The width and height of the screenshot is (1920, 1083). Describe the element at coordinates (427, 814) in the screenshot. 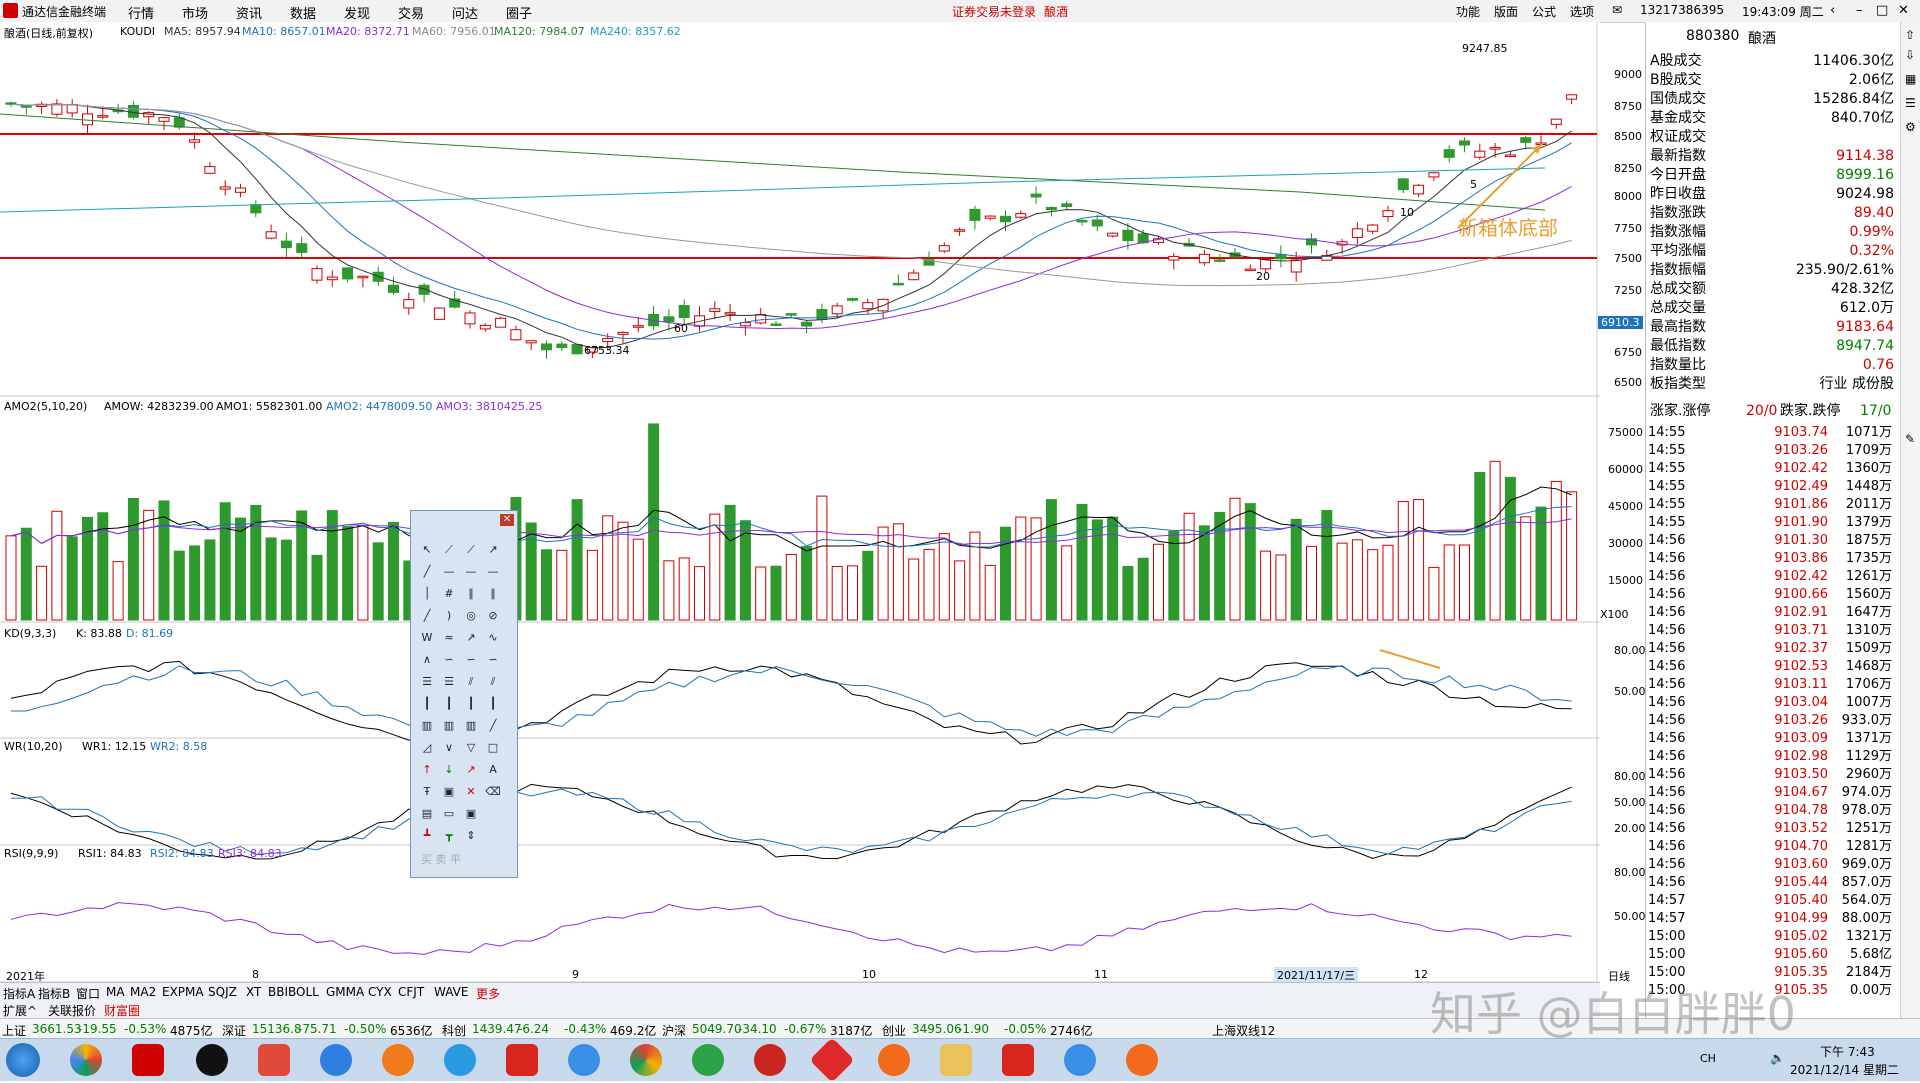

I see `doc-tool-icon: ▤` at that location.